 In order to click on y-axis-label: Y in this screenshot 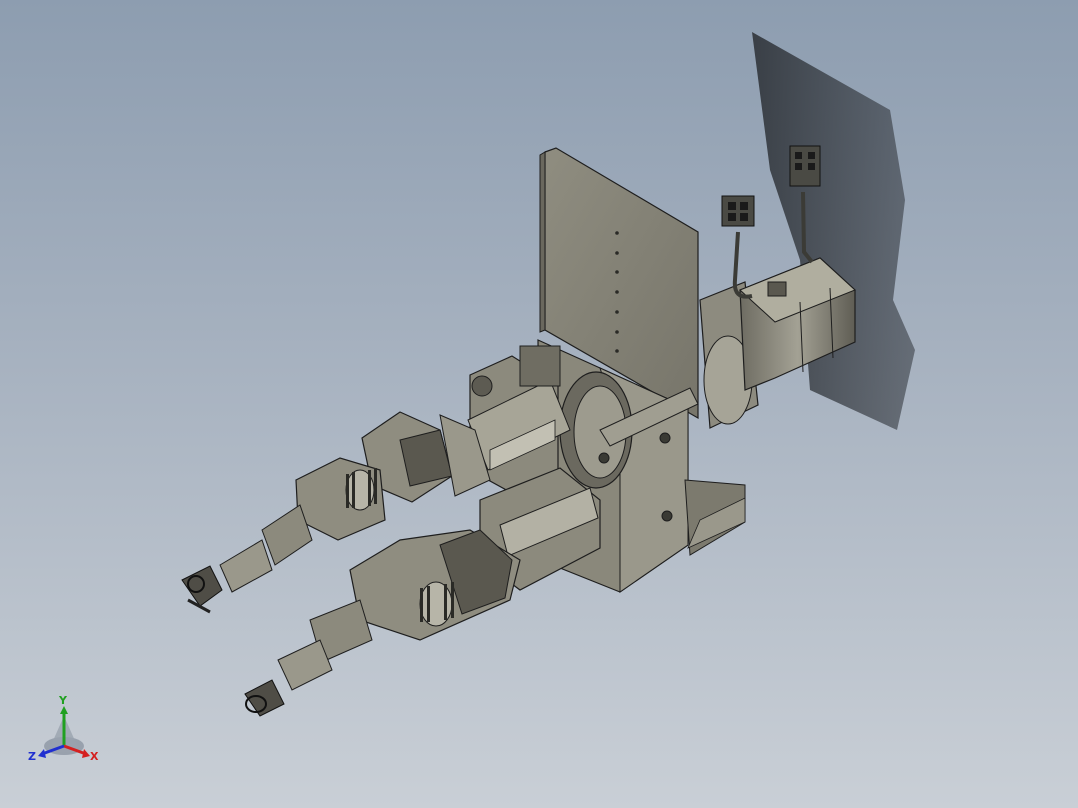, I will do `click(63, 700)`.